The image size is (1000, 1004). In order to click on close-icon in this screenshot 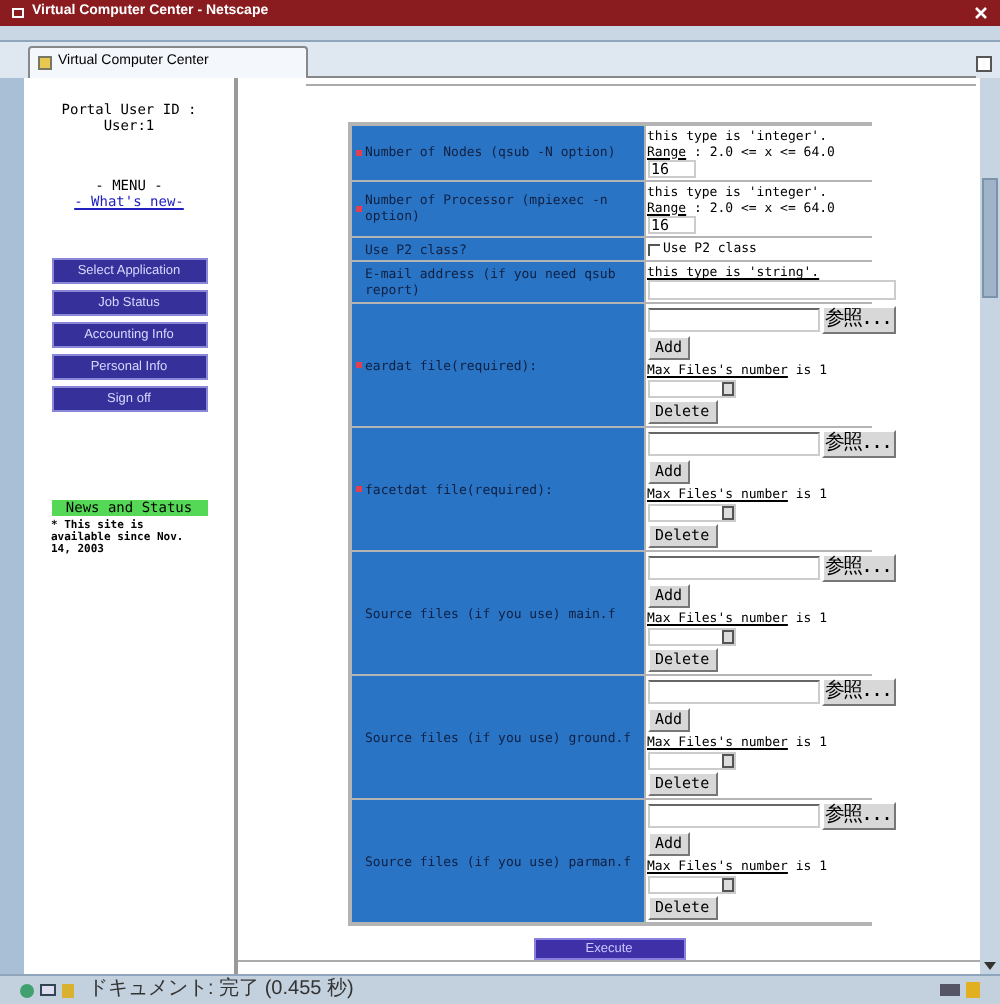, I will do `click(981, 13)`.